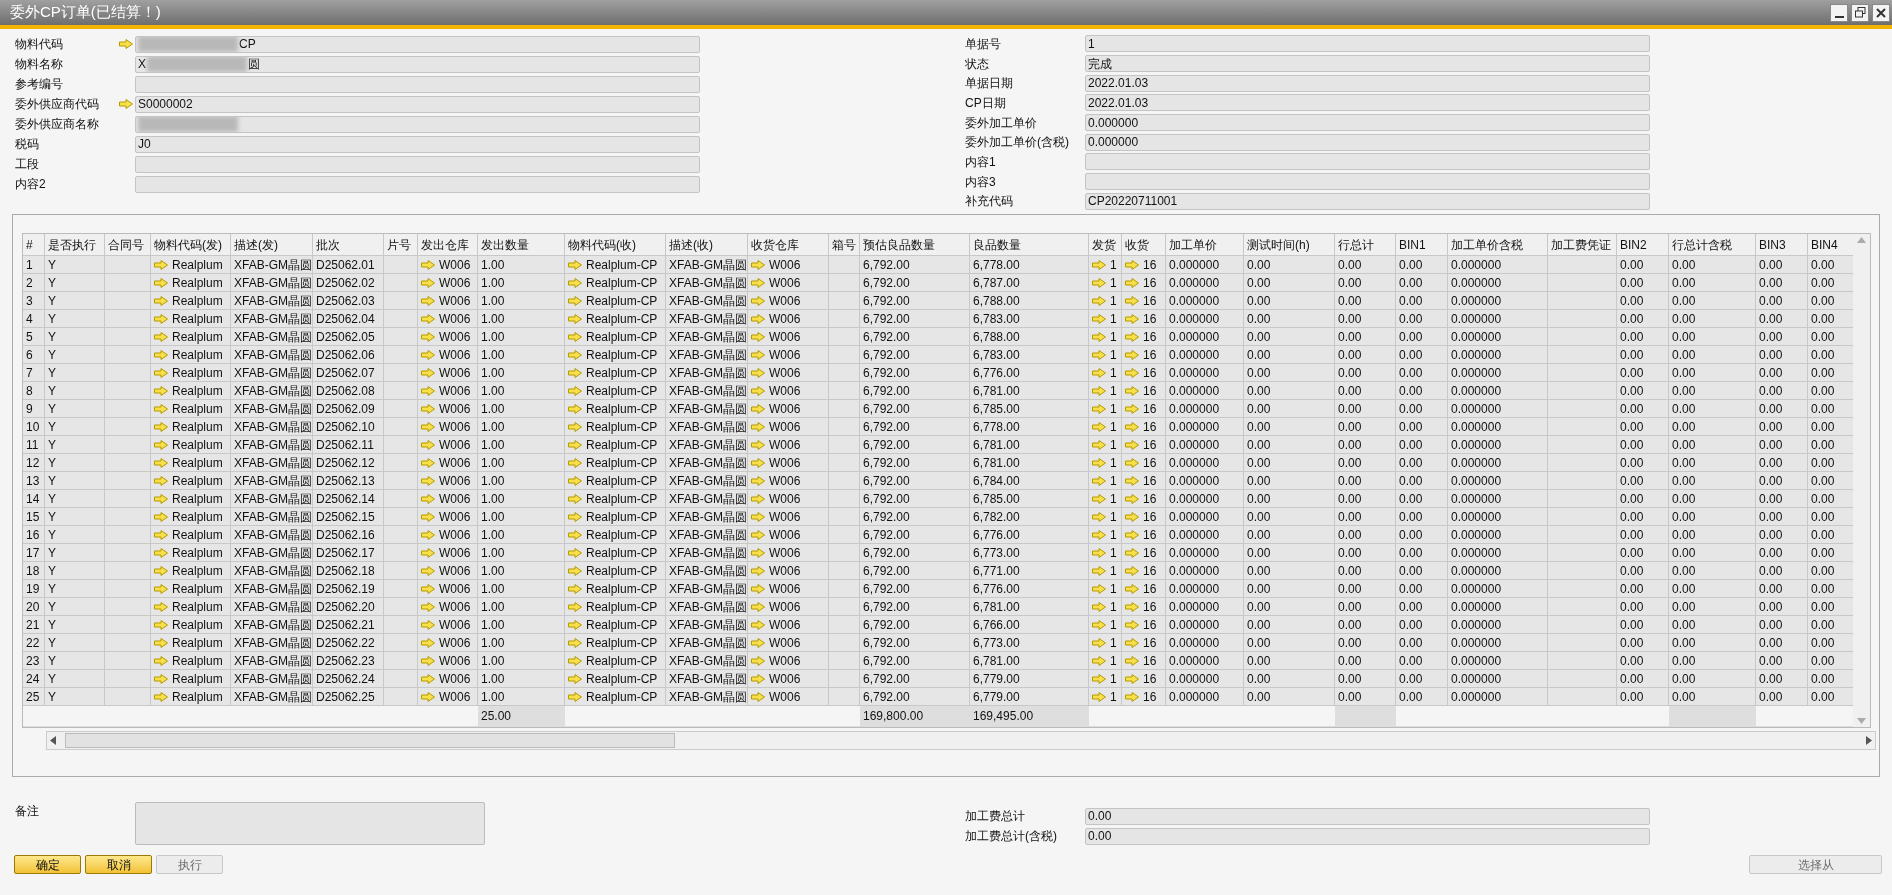  I want to click on text-field: 2022.01.03, so click(1367, 103).